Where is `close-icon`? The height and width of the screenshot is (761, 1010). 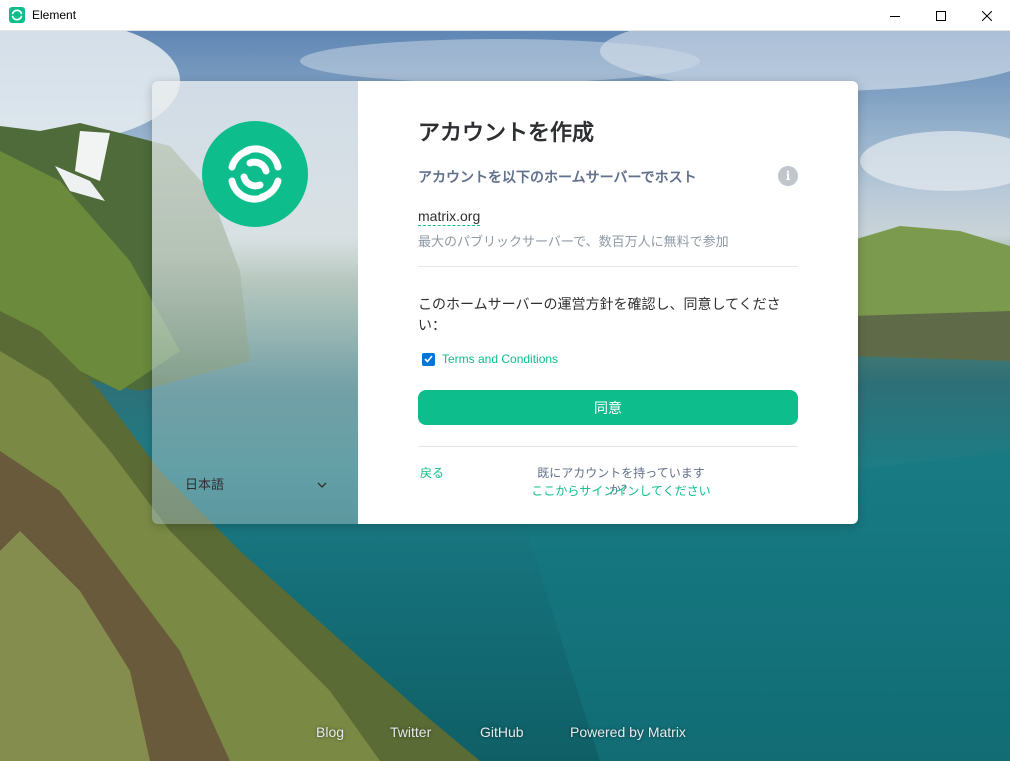 close-icon is located at coordinates (987, 15).